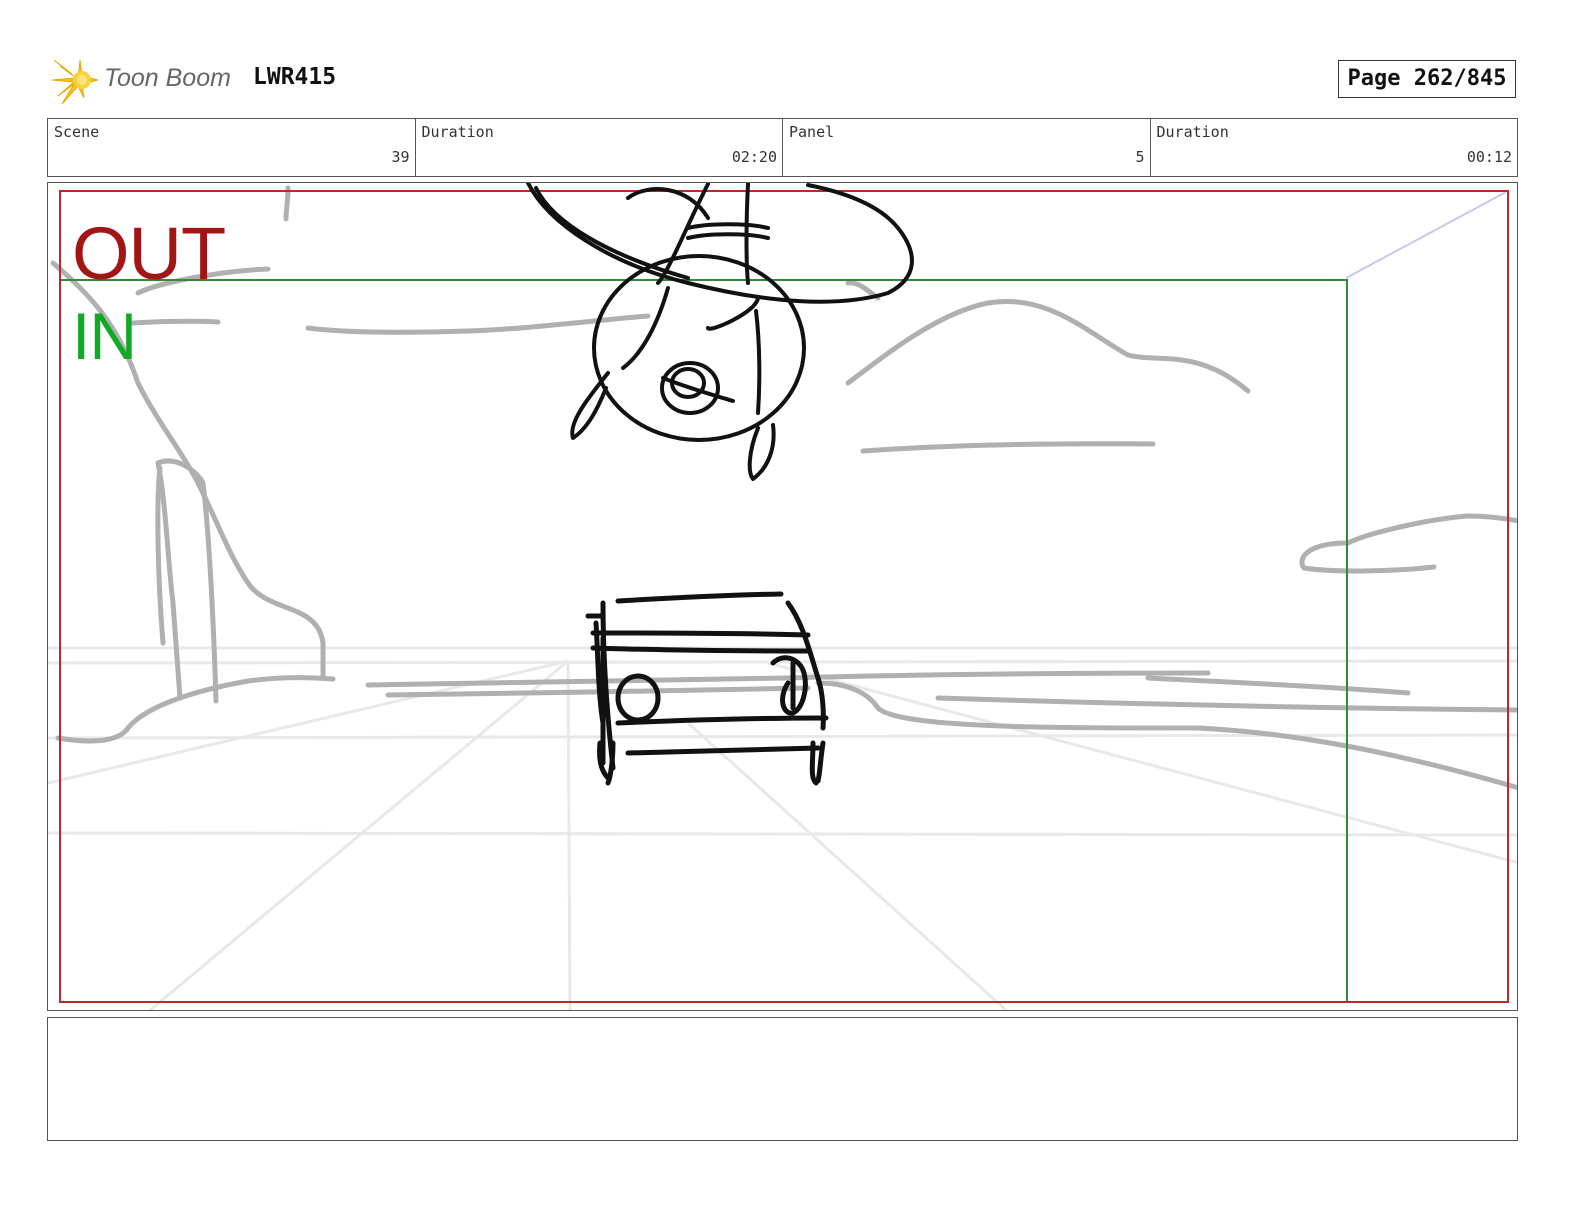  I want to click on page-number: Page 262/845, so click(1427, 79).